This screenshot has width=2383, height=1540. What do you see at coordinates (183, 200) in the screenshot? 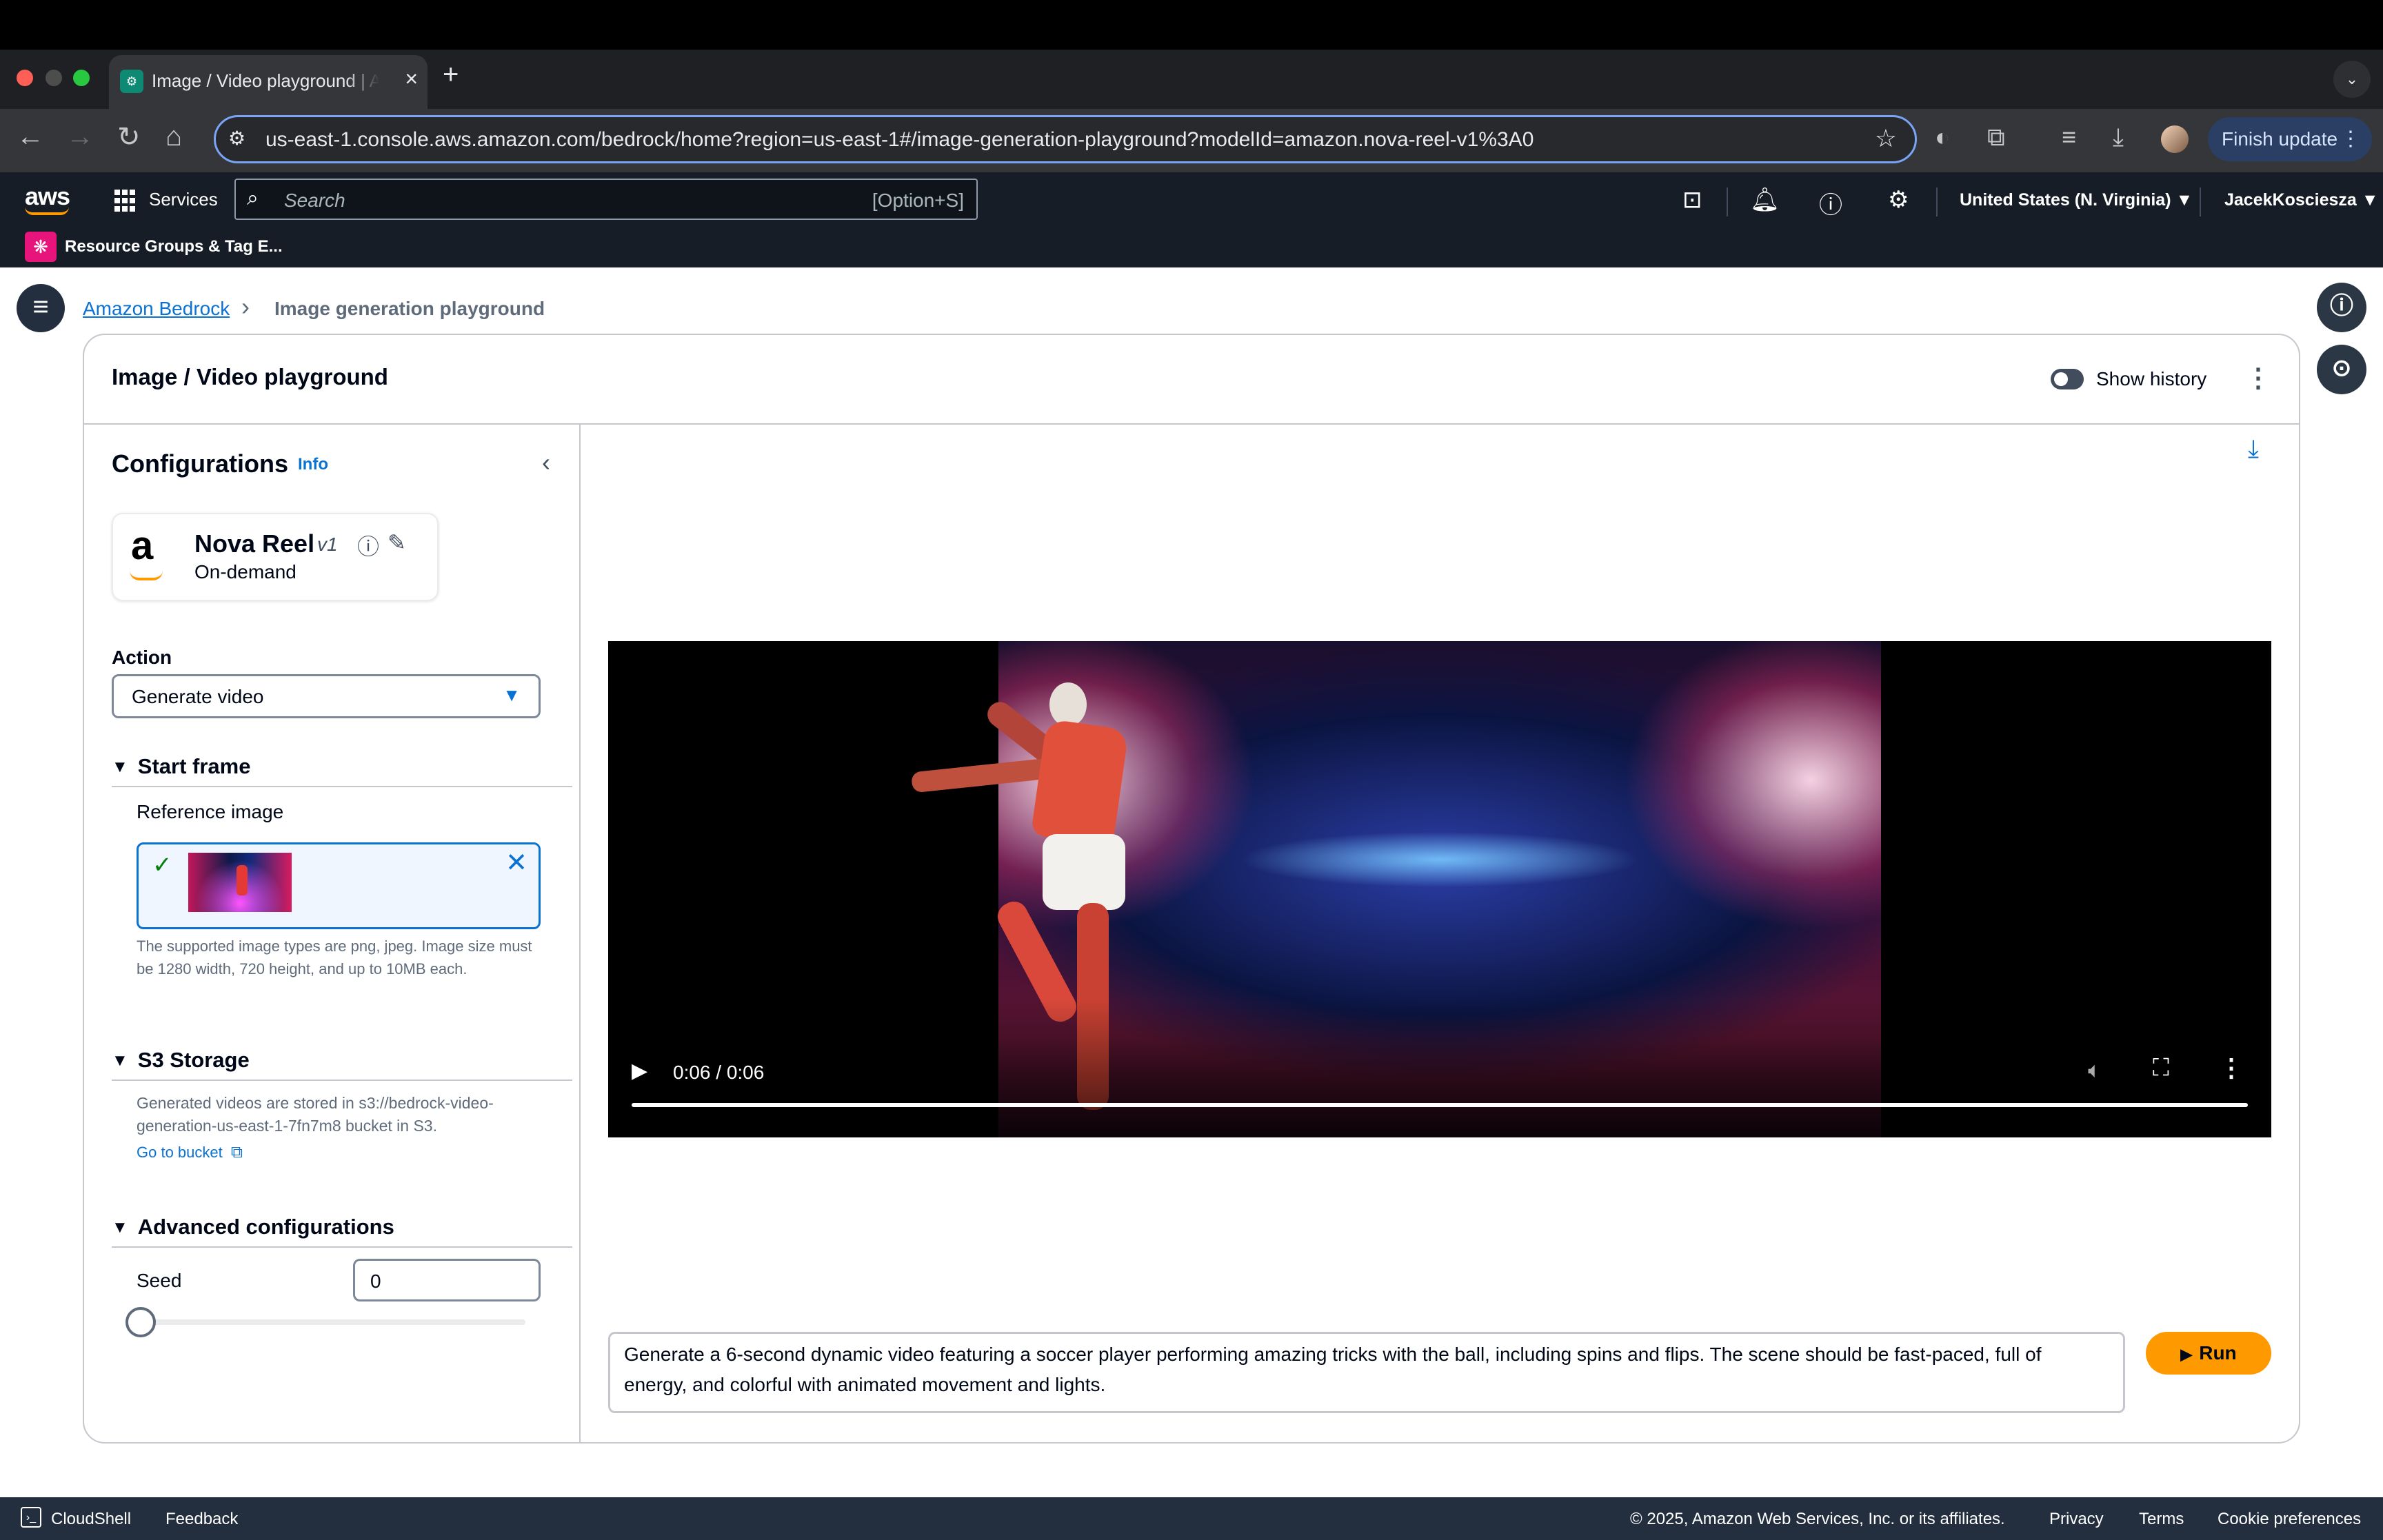
I see `services-menu: Services` at bounding box center [183, 200].